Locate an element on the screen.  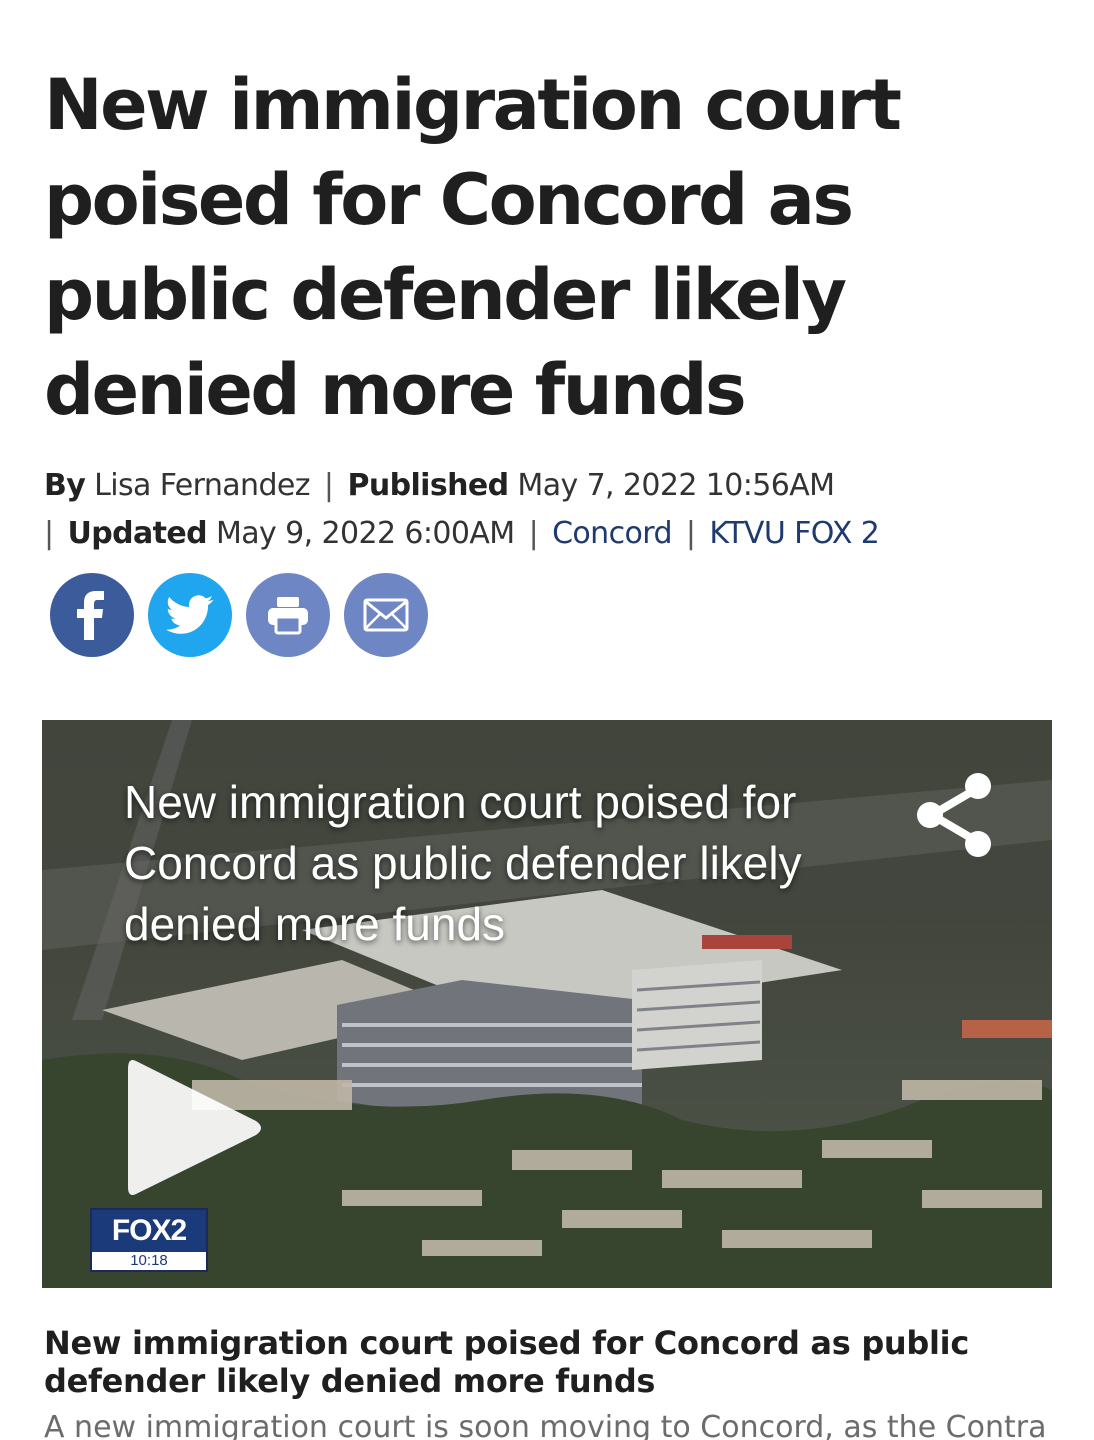
updated-date: May 9, 2022 6:00AM is located at coordinates (365, 533).